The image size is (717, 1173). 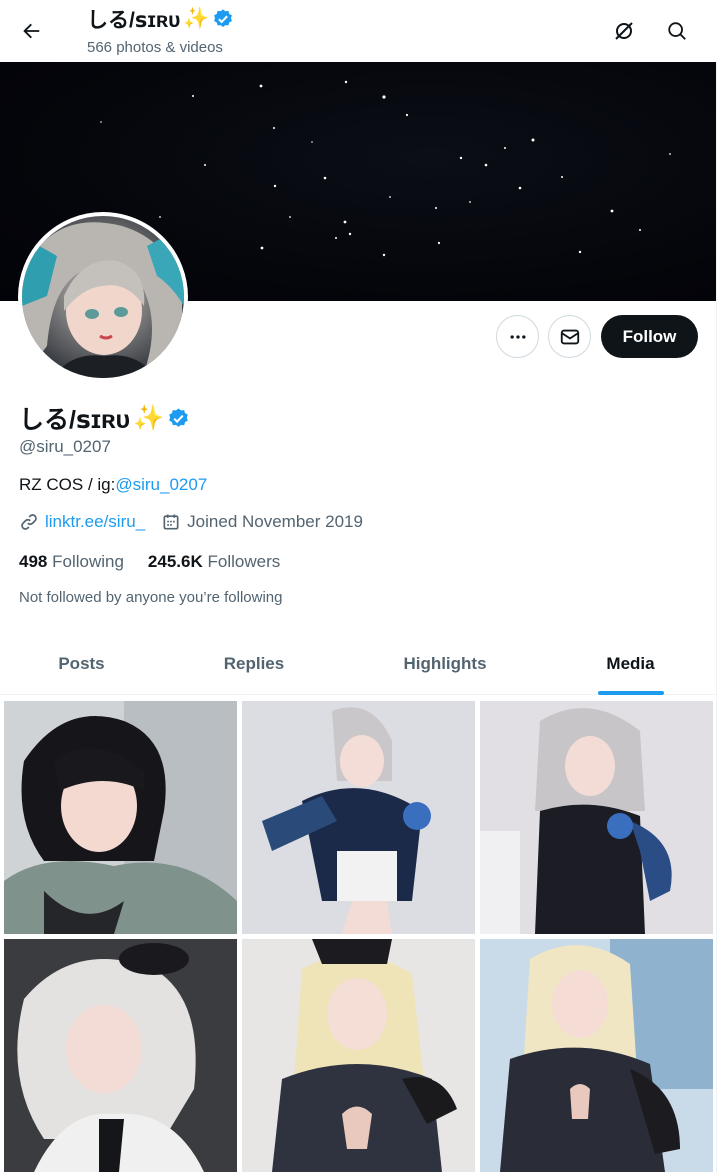 I want to click on bio-text: RZ COS / ig:, so click(x=67, y=484).